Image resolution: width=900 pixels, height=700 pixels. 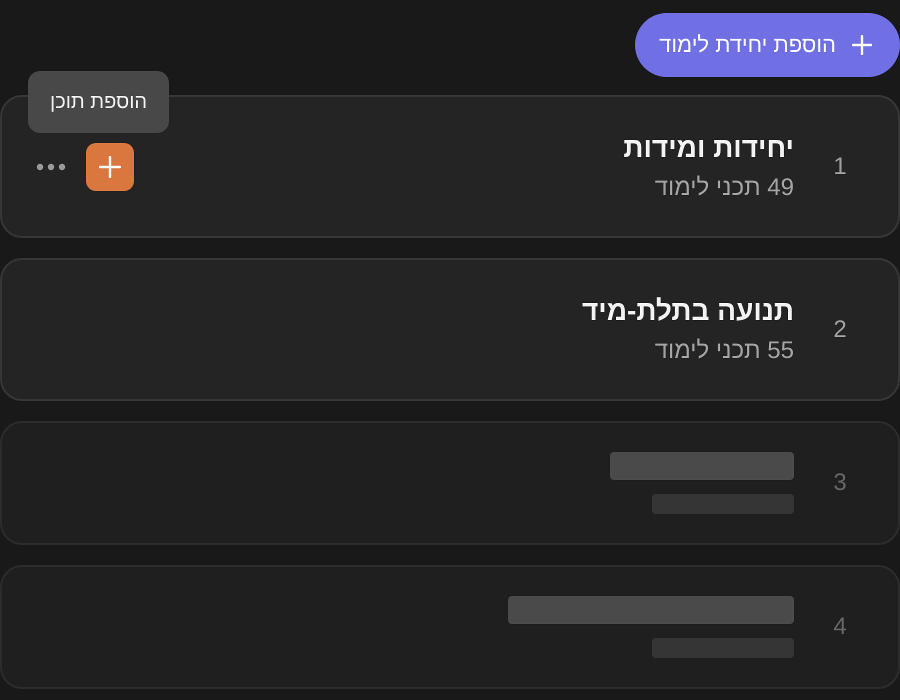 What do you see at coordinates (767, 45) in the screenshot?
I see `add-unit-button: הוספת יחידת לימוד` at bounding box center [767, 45].